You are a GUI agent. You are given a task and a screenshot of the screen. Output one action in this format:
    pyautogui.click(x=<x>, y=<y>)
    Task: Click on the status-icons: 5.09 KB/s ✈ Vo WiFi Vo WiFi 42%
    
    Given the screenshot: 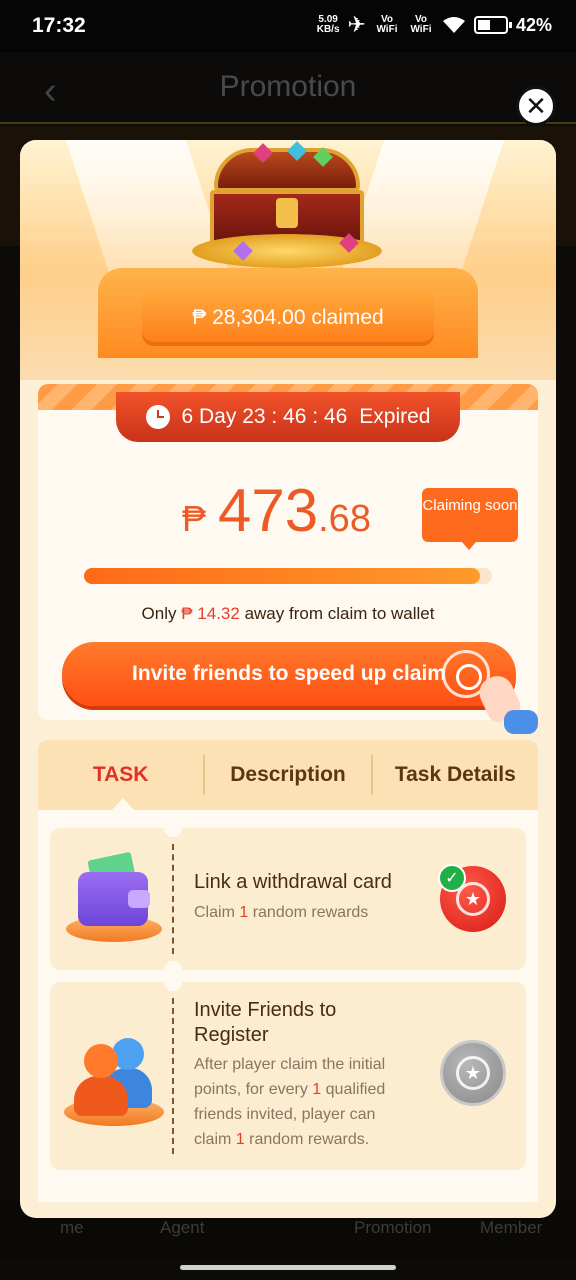 What is the action you would take?
    pyautogui.click(x=434, y=25)
    